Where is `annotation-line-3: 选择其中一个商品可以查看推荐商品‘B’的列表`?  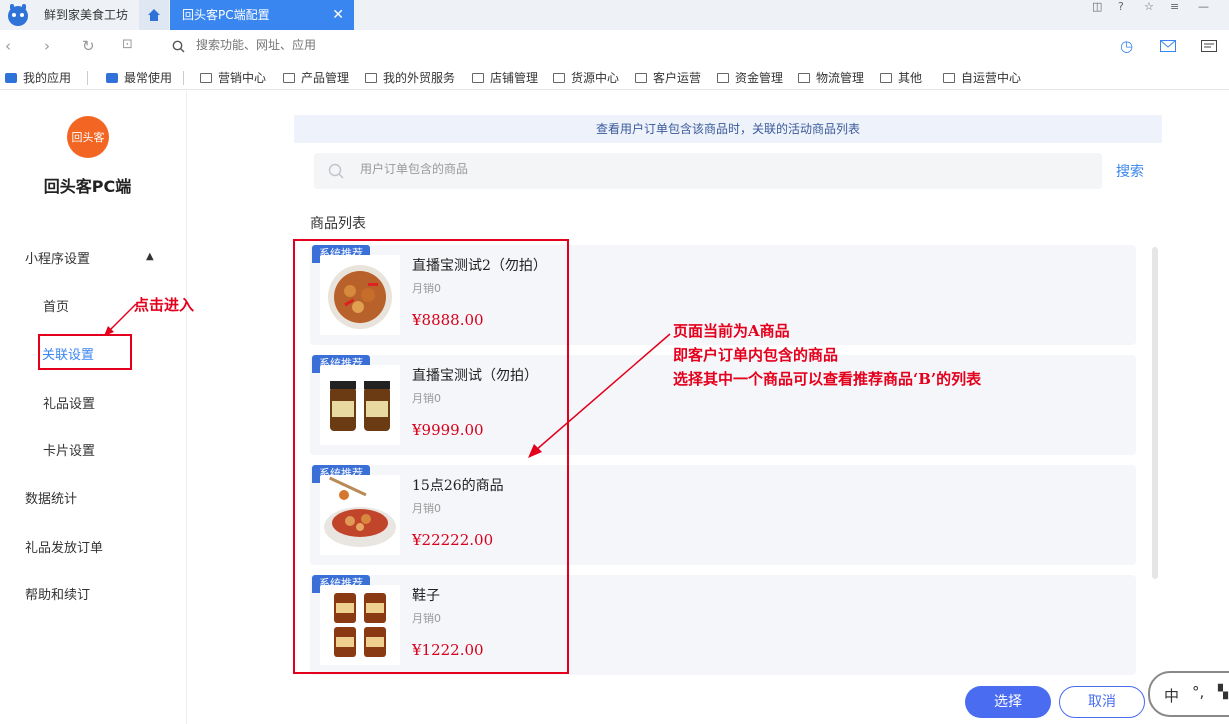
annotation-line-3: 选择其中一个商品可以查看推荐商品‘B’的列表 is located at coordinates (827, 379).